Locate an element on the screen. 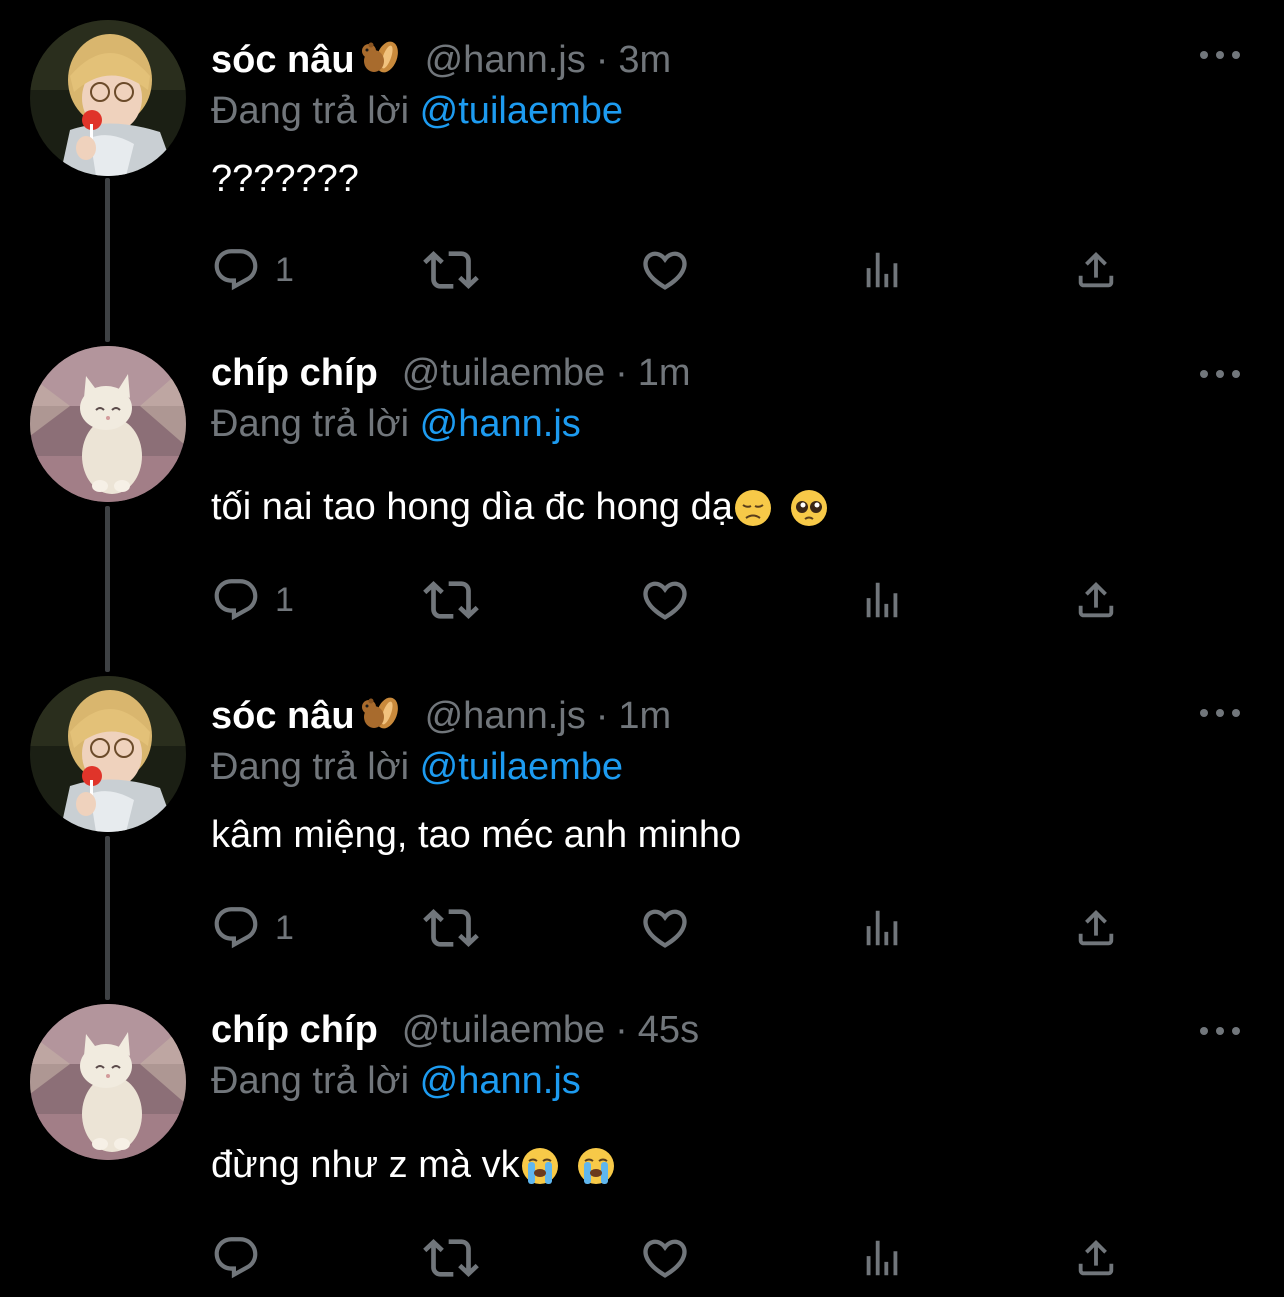  tweet-header: chíp chíp @tuilaembe · 45s is located at coordinates (455, 1030).